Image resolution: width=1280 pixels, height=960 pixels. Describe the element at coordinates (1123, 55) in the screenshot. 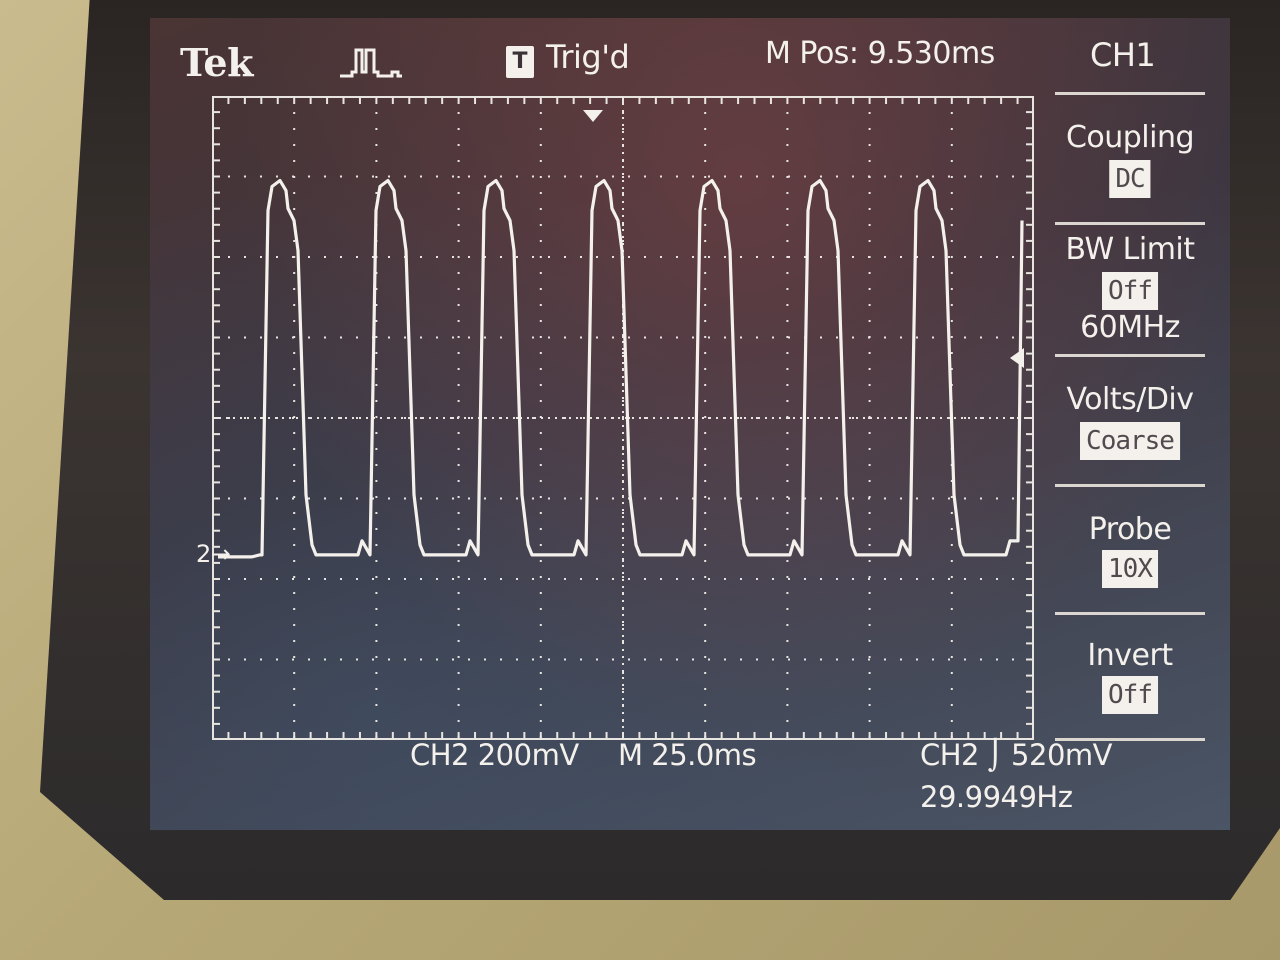

I see `menu-title: CH1` at that location.